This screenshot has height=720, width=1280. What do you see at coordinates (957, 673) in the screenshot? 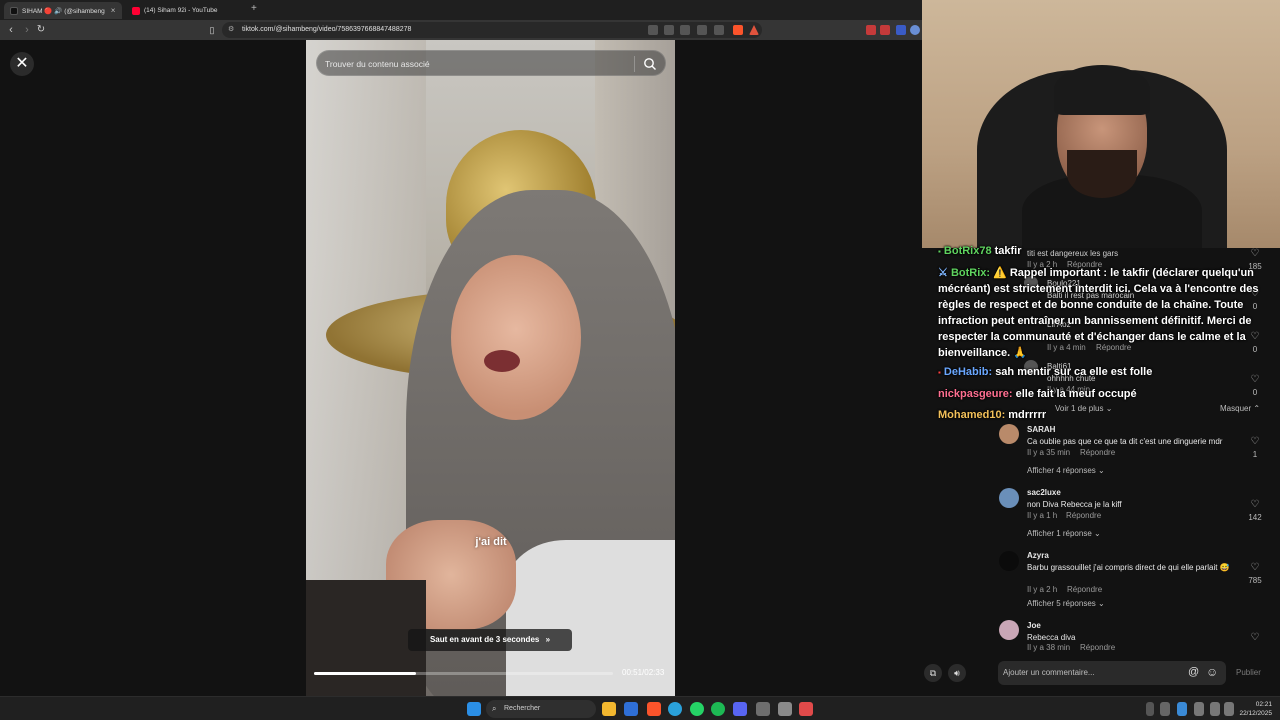
I see `volume-icon: 🔊︎` at bounding box center [957, 673].